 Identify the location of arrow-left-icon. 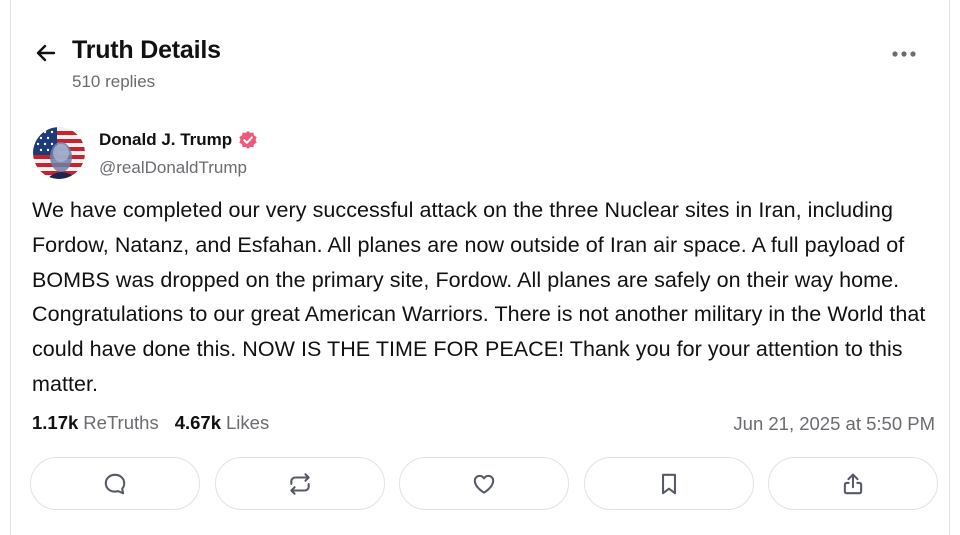
(46, 53).